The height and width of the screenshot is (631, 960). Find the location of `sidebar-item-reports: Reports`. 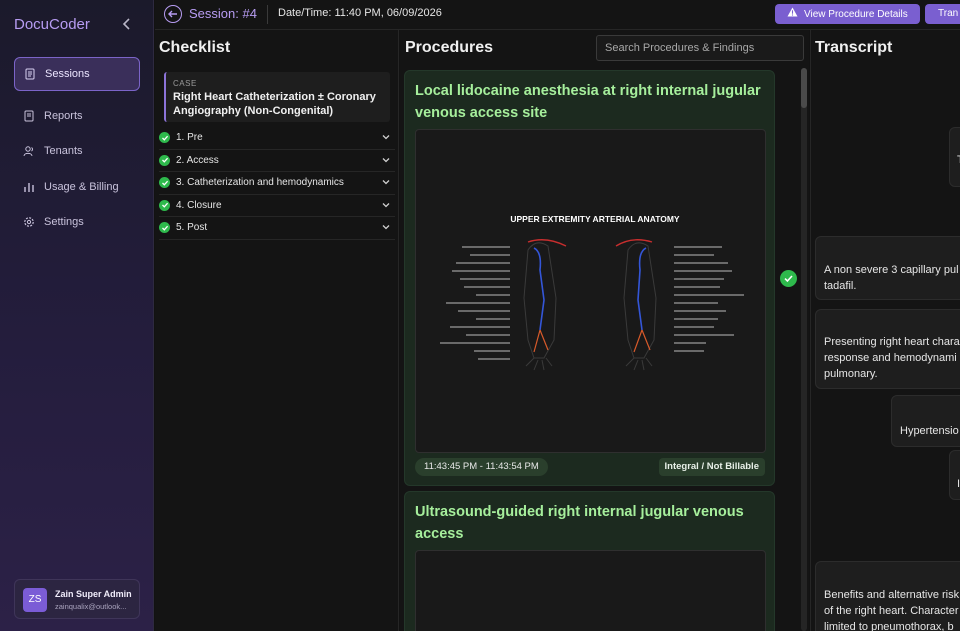

sidebar-item-reports: Reports is located at coordinates (77, 116).